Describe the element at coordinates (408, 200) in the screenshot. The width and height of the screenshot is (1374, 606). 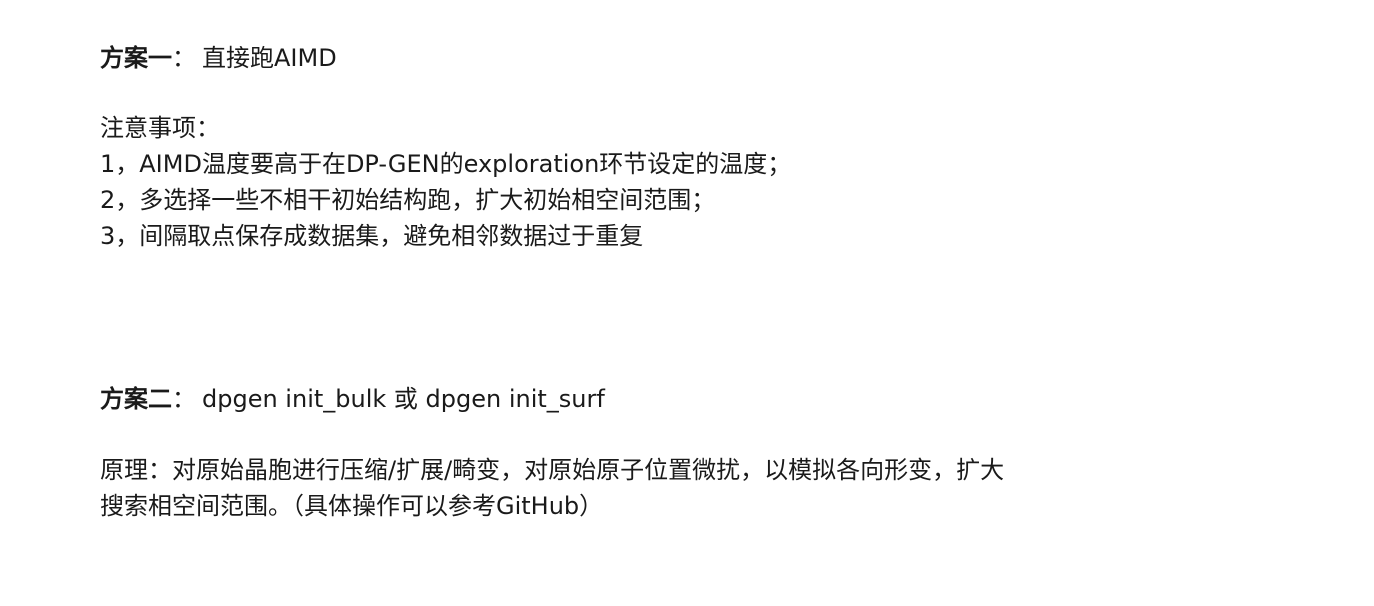
I see `note-item-2: 2，多选择一些不相干初始结构跑，扩大初始相空间范围；` at that location.